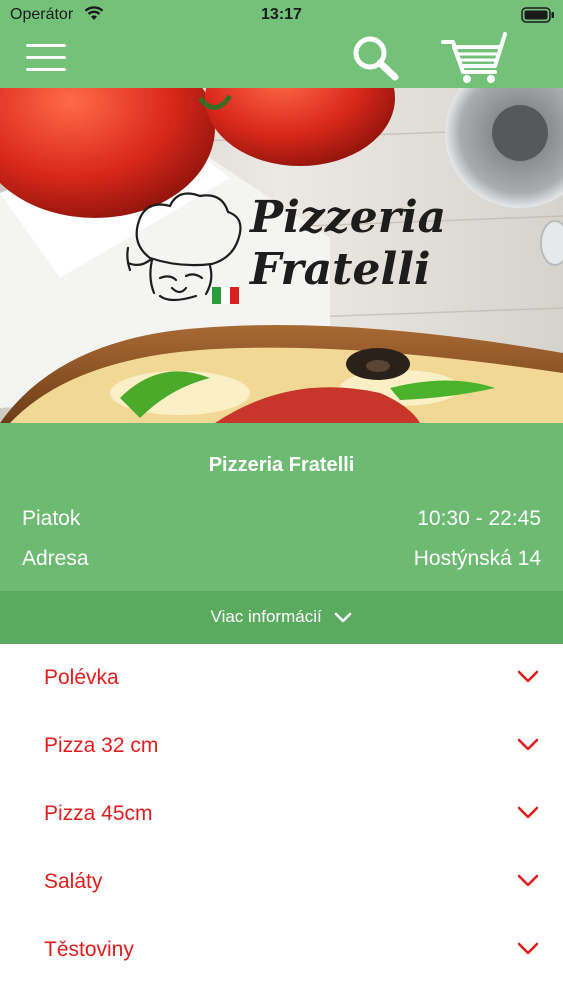  What do you see at coordinates (281, 746) in the screenshot?
I see `category-item-pizza-32: Pizza 32 cm` at bounding box center [281, 746].